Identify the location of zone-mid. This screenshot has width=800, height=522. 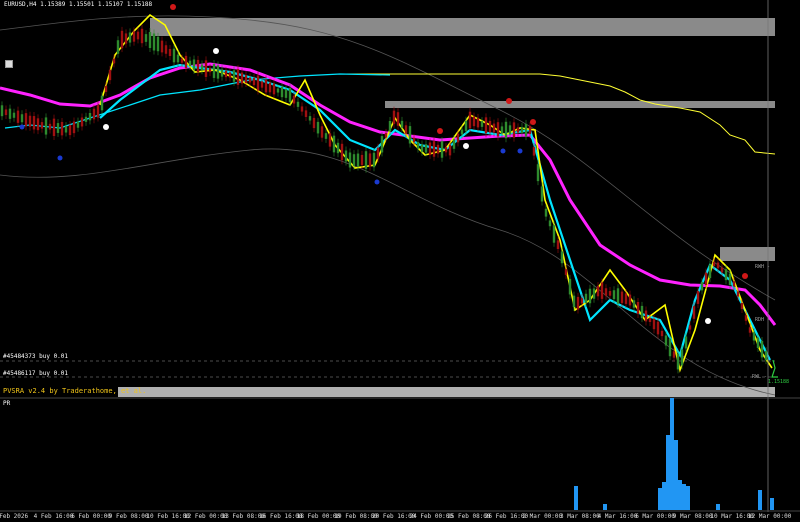
(580, 104).